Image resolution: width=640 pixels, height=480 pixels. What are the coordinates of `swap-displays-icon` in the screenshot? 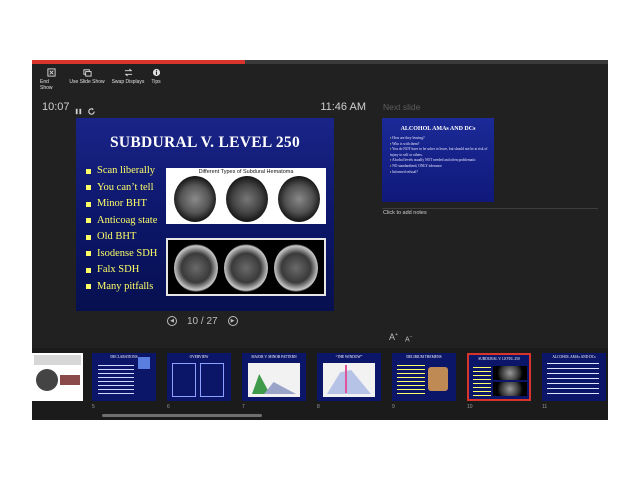 It's located at (128, 72).